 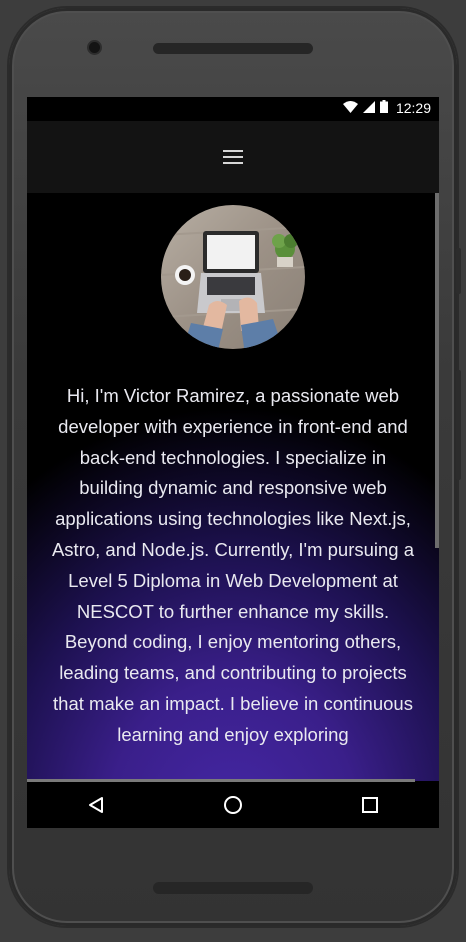 I want to click on battery-icon, so click(x=383, y=108).